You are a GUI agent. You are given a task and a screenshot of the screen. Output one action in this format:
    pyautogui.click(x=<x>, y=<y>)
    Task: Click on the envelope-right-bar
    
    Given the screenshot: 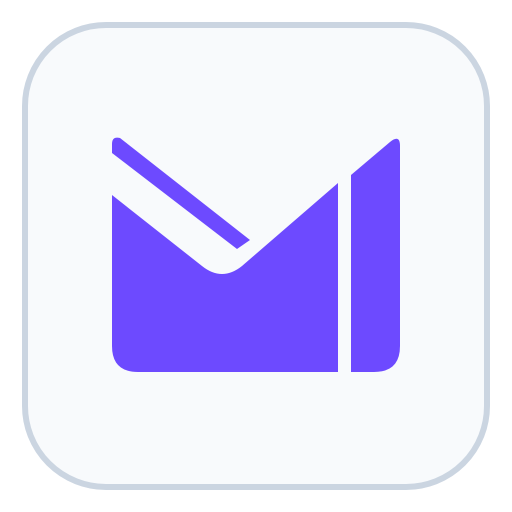 What is the action you would take?
    pyautogui.click(x=375, y=255)
    